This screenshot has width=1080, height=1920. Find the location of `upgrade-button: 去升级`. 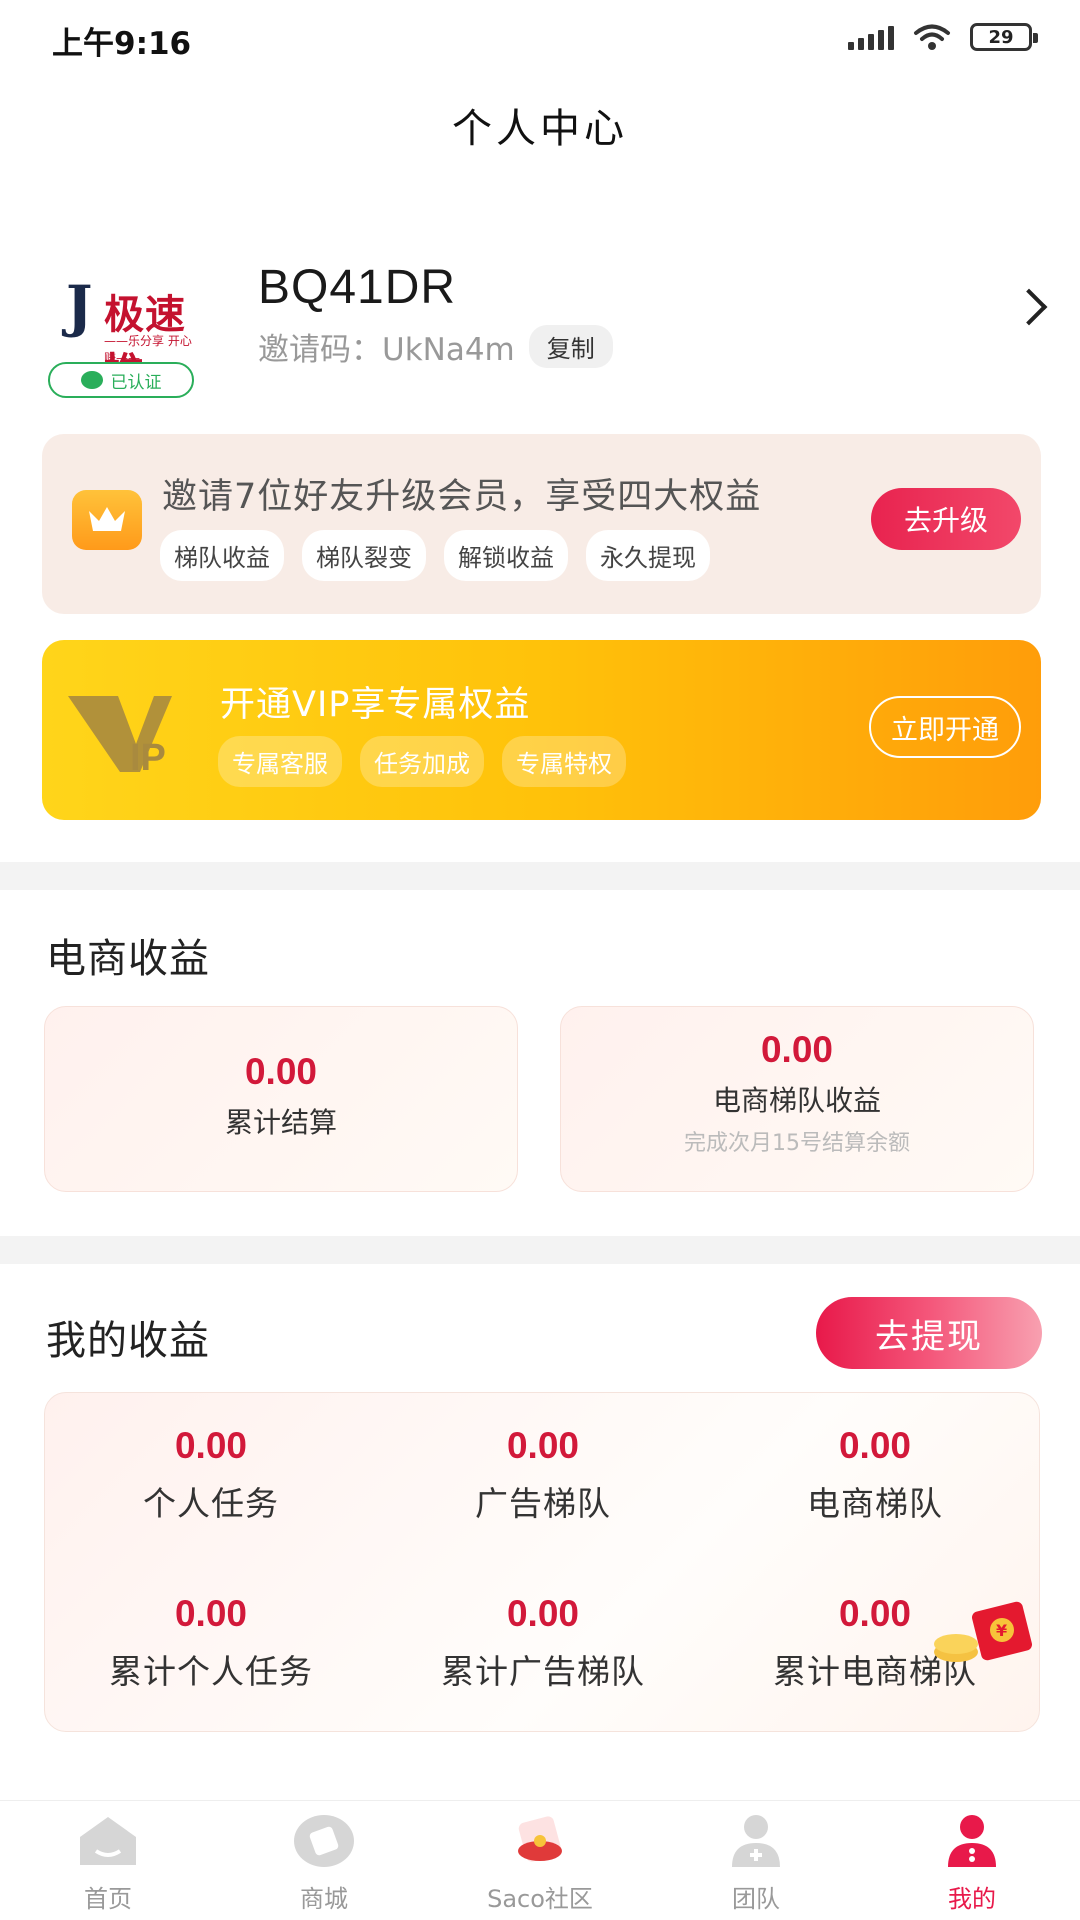

upgrade-button: 去升级 is located at coordinates (946, 519).